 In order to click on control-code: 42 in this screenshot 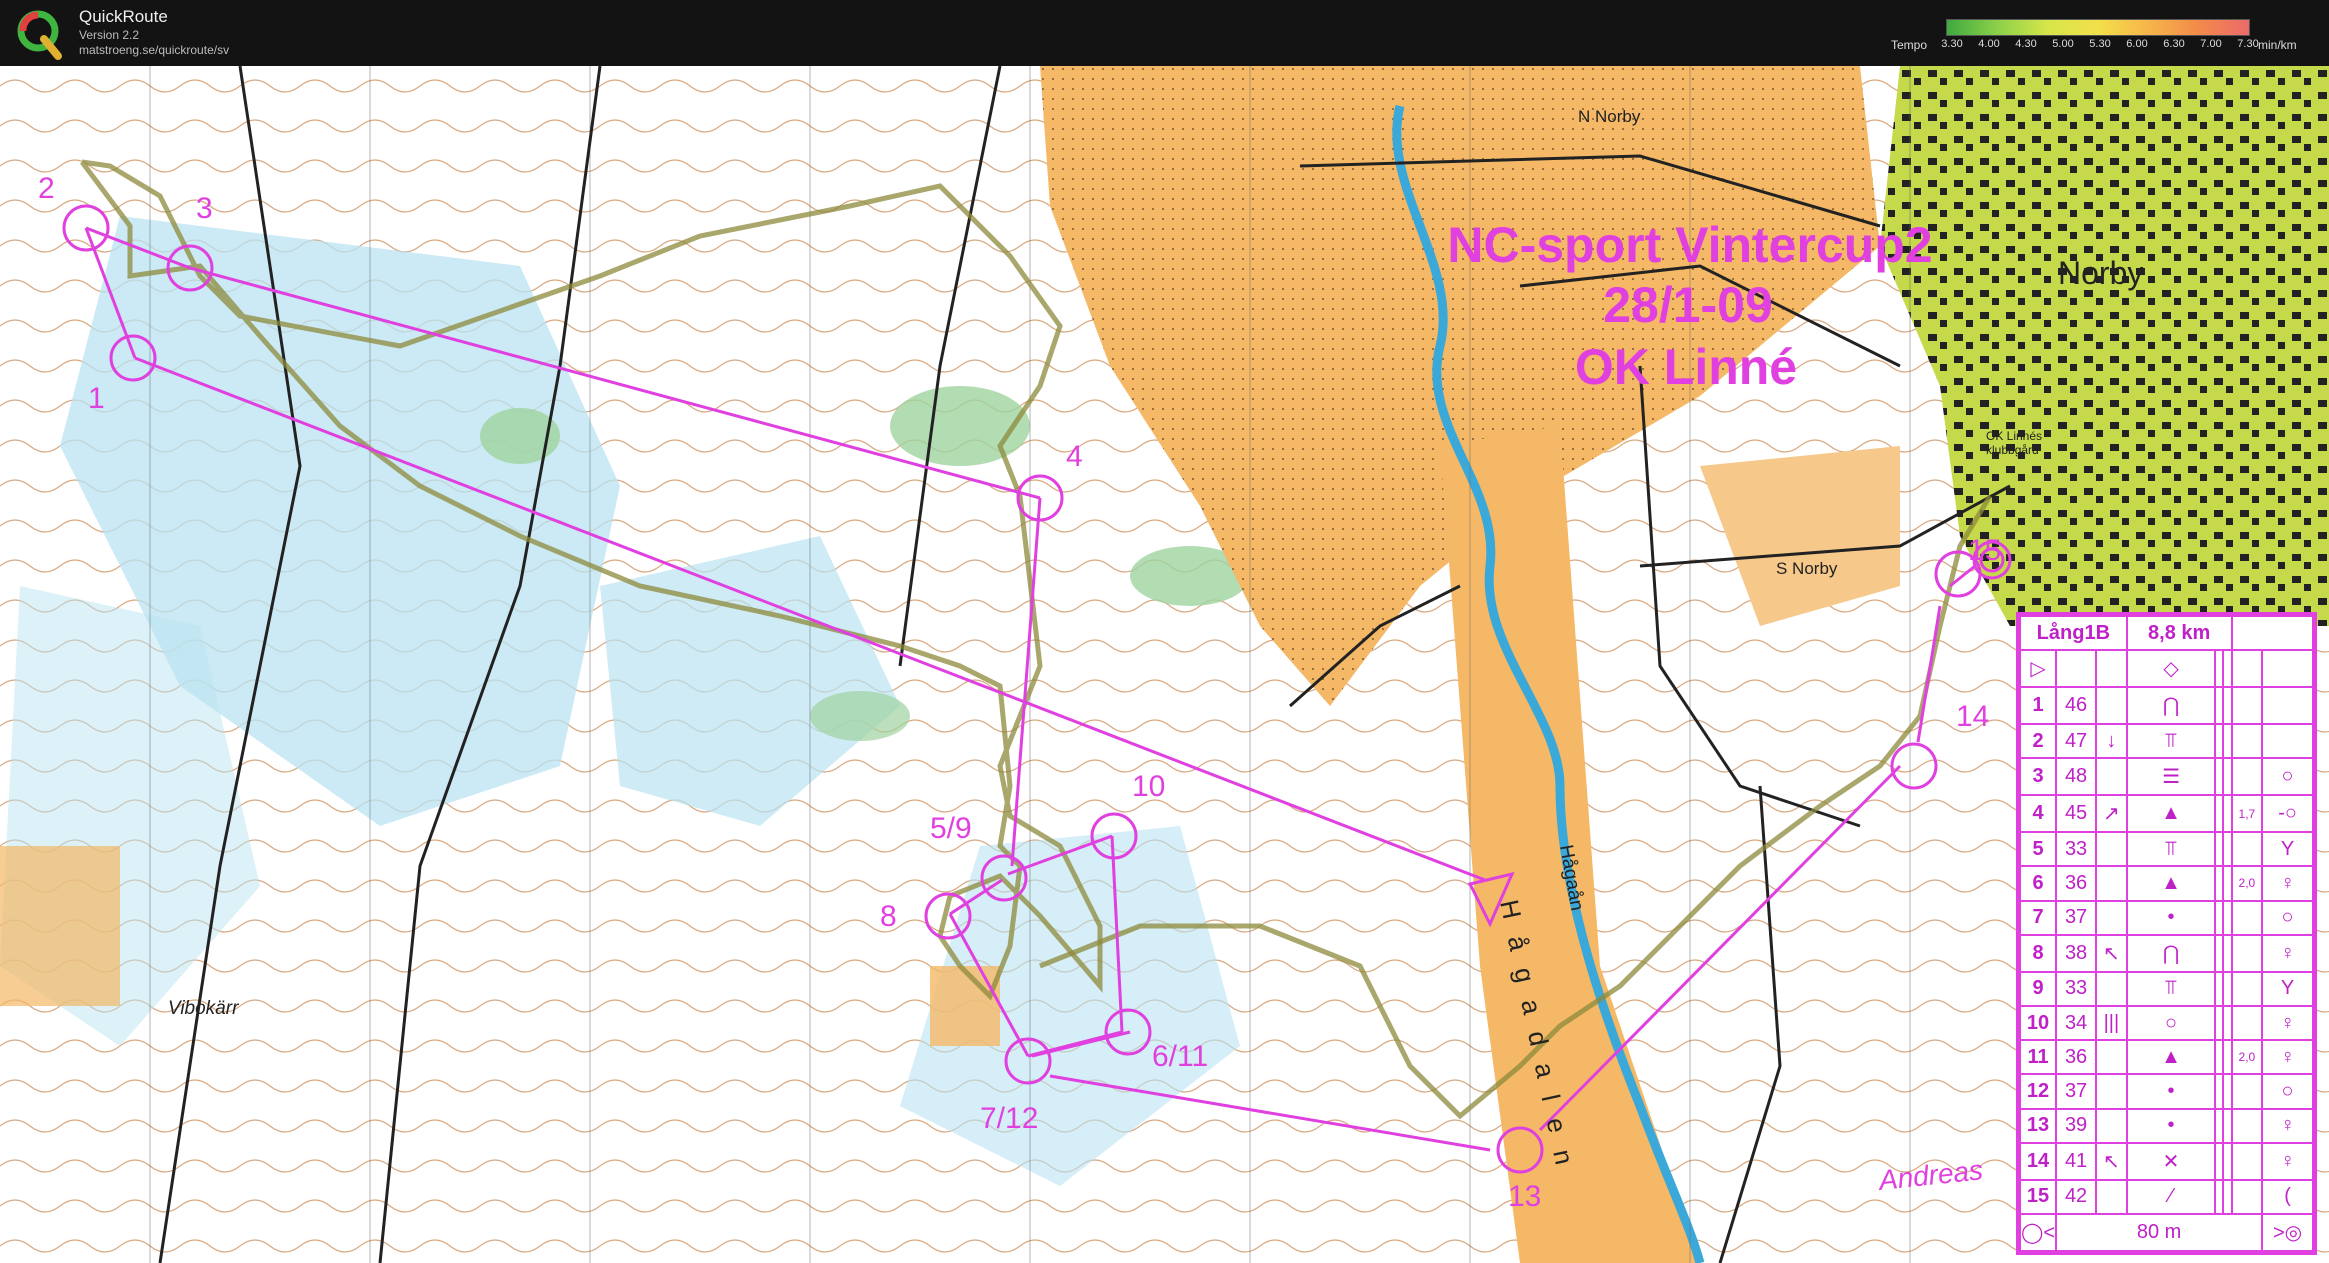, I will do `click(2076, 1197)`.